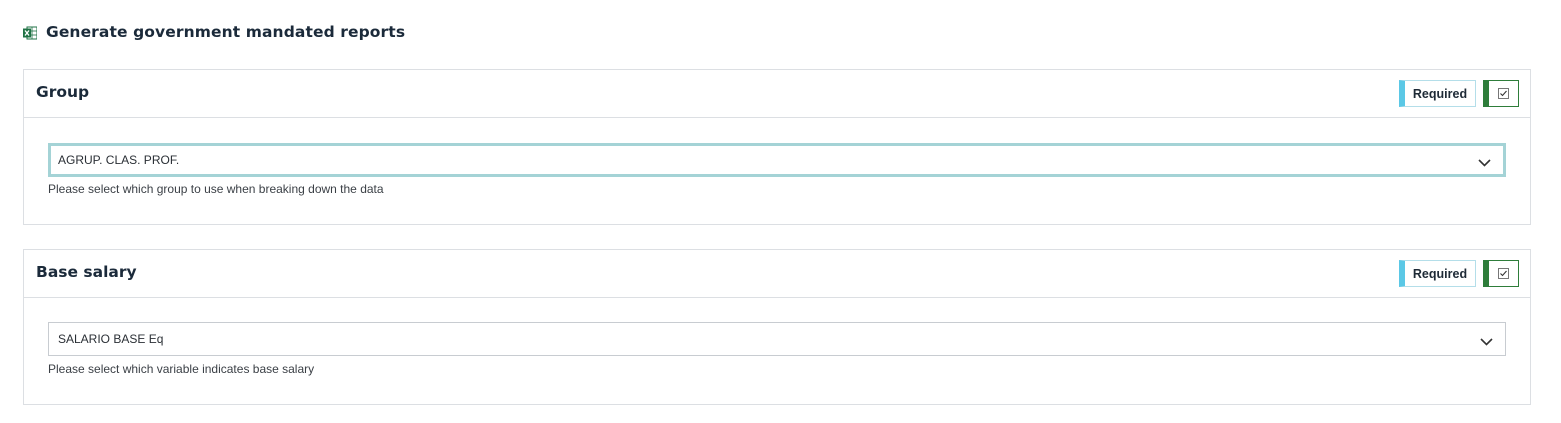 Image resolution: width=1561 pixels, height=423 pixels. What do you see at coordinates (226, 32) in the screenshot?
I see `page-title: Generate government mandated reports` at bounding box center [226, 32].